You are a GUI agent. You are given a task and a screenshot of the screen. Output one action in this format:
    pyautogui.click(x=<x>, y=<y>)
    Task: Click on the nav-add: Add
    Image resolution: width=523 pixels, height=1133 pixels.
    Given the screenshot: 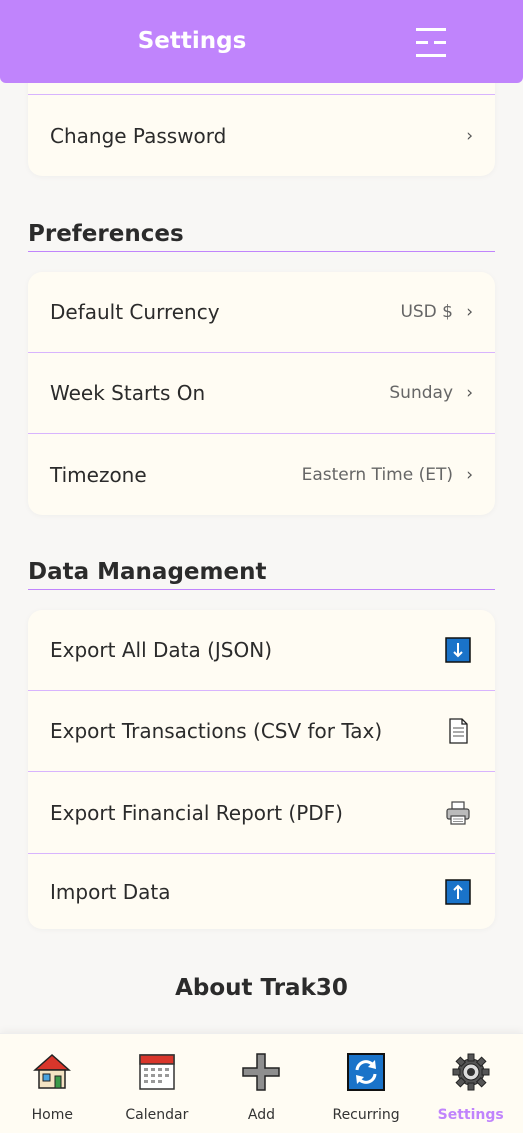 What is the action you would take?
    pyautogui.click(x=261, y=1083)
    